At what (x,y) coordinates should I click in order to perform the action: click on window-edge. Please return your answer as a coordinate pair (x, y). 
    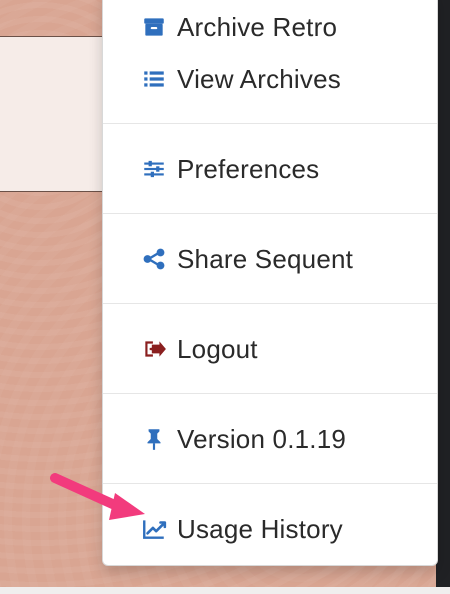
    Looking at the image, I should click on (443, 297).